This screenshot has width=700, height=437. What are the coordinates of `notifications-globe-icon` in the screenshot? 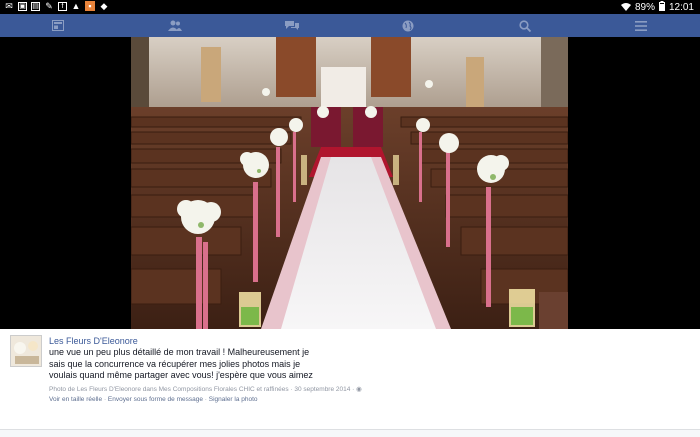 It's located at (408, 25).